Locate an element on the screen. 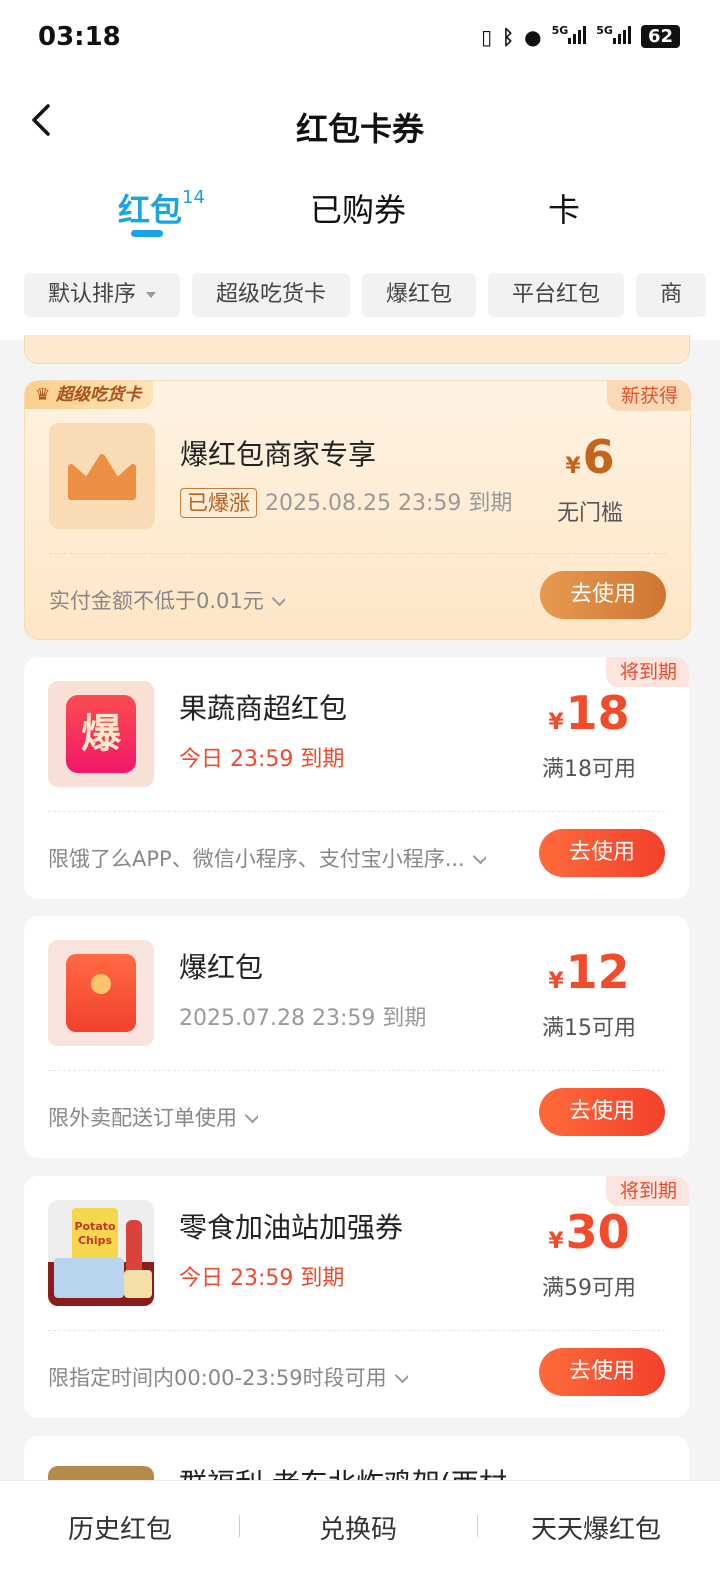 The width and height of the screenshot is (720, 1585). tab-indicator is located at coordinates (147, 233).